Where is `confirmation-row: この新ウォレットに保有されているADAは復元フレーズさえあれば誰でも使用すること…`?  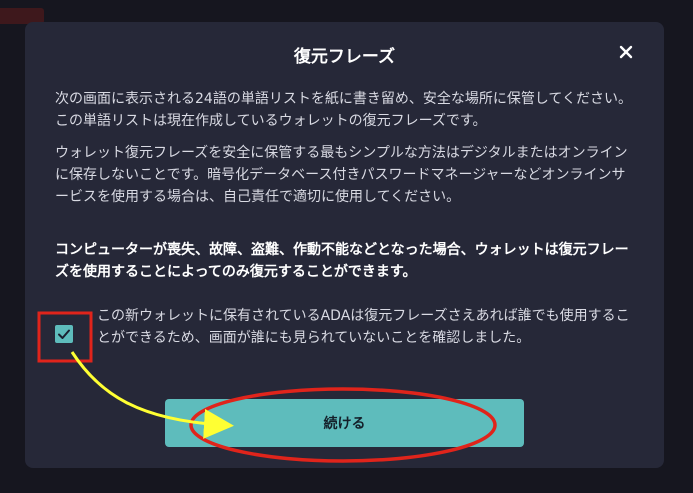
confirmation-row: この新ウォレットに保有されているADAは復元フレーズさえあれば誰でも使用すること… is located at coordinates (346, 338).